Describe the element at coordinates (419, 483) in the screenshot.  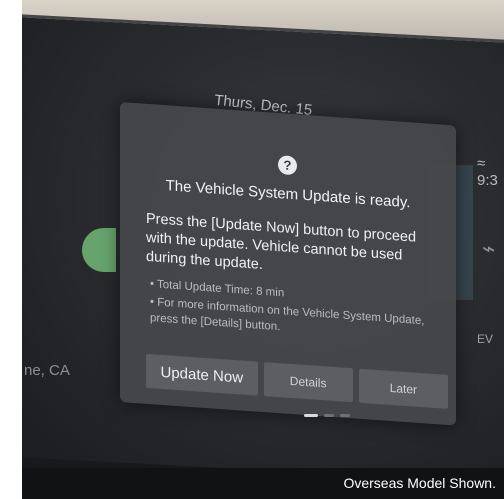
I see `disclaimer-caption: Overseas Model Shown.` at that location.